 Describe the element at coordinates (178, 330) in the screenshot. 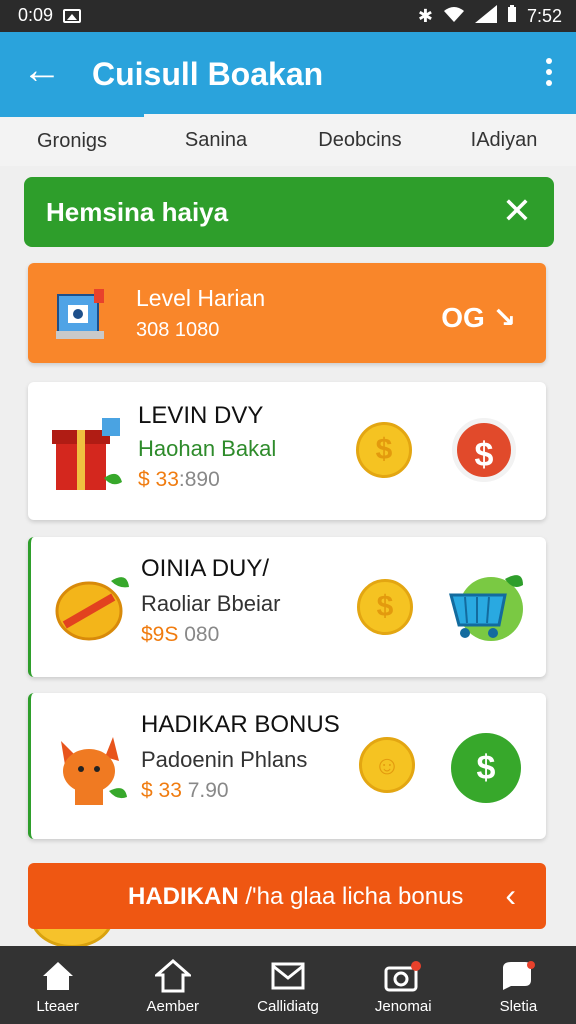

I see `level-value: 308 1080` at that location.